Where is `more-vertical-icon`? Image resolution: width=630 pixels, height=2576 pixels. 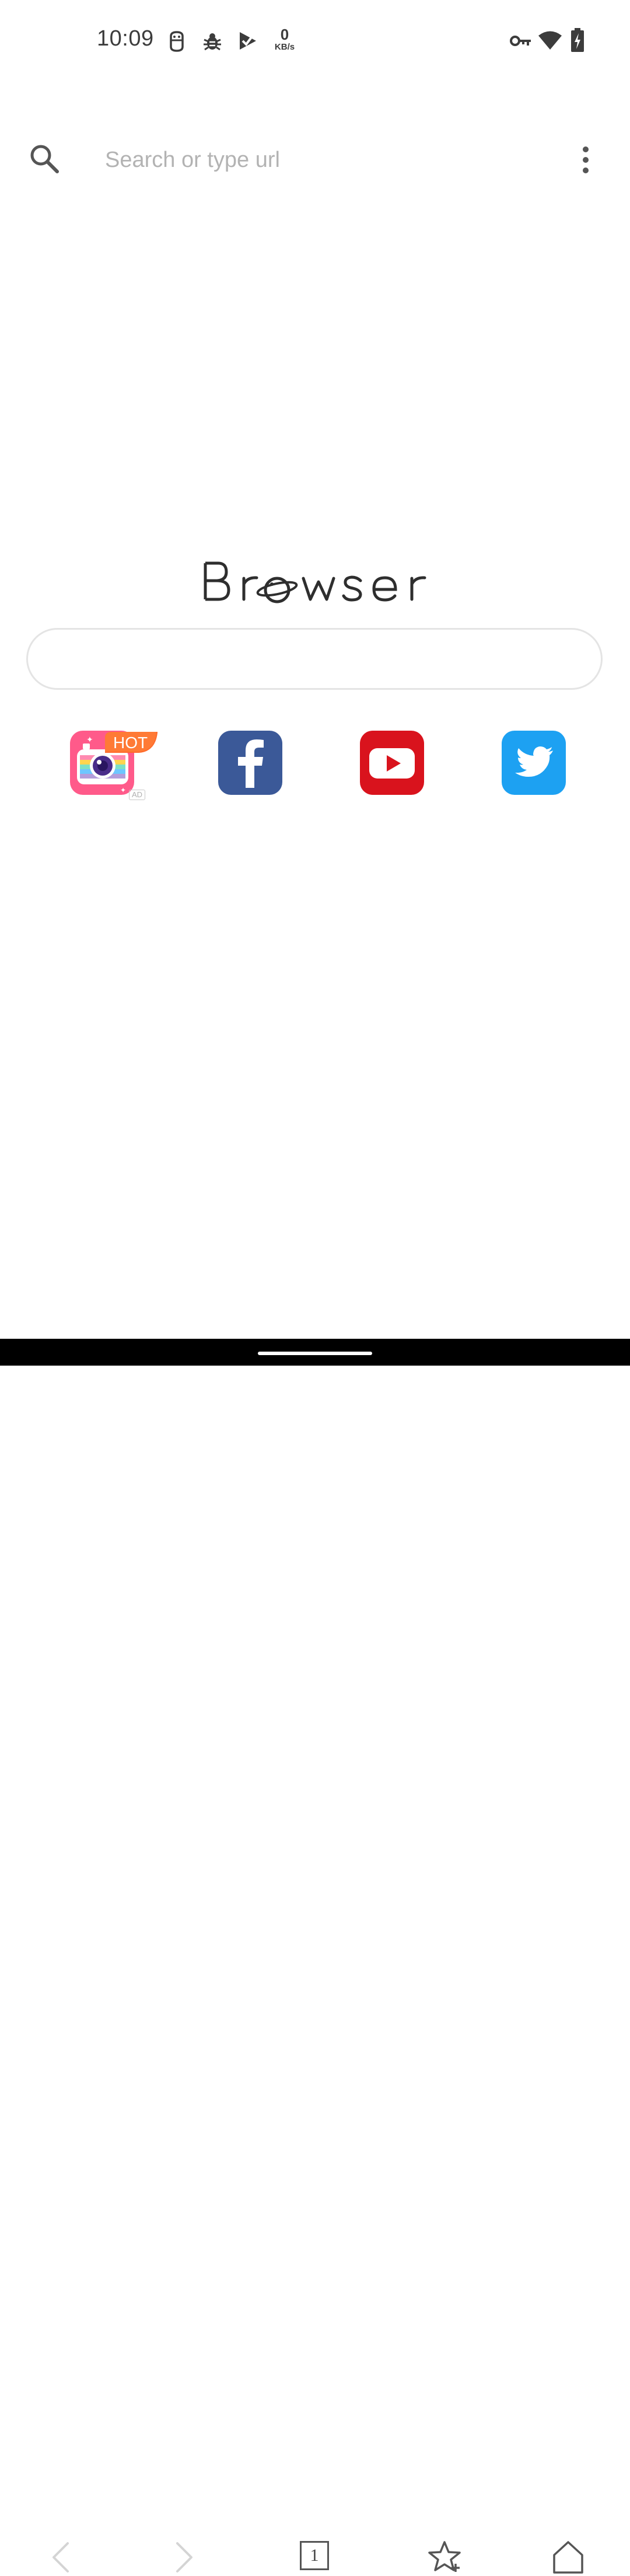
more-vertical-icon is located at coordinates (585, 159).